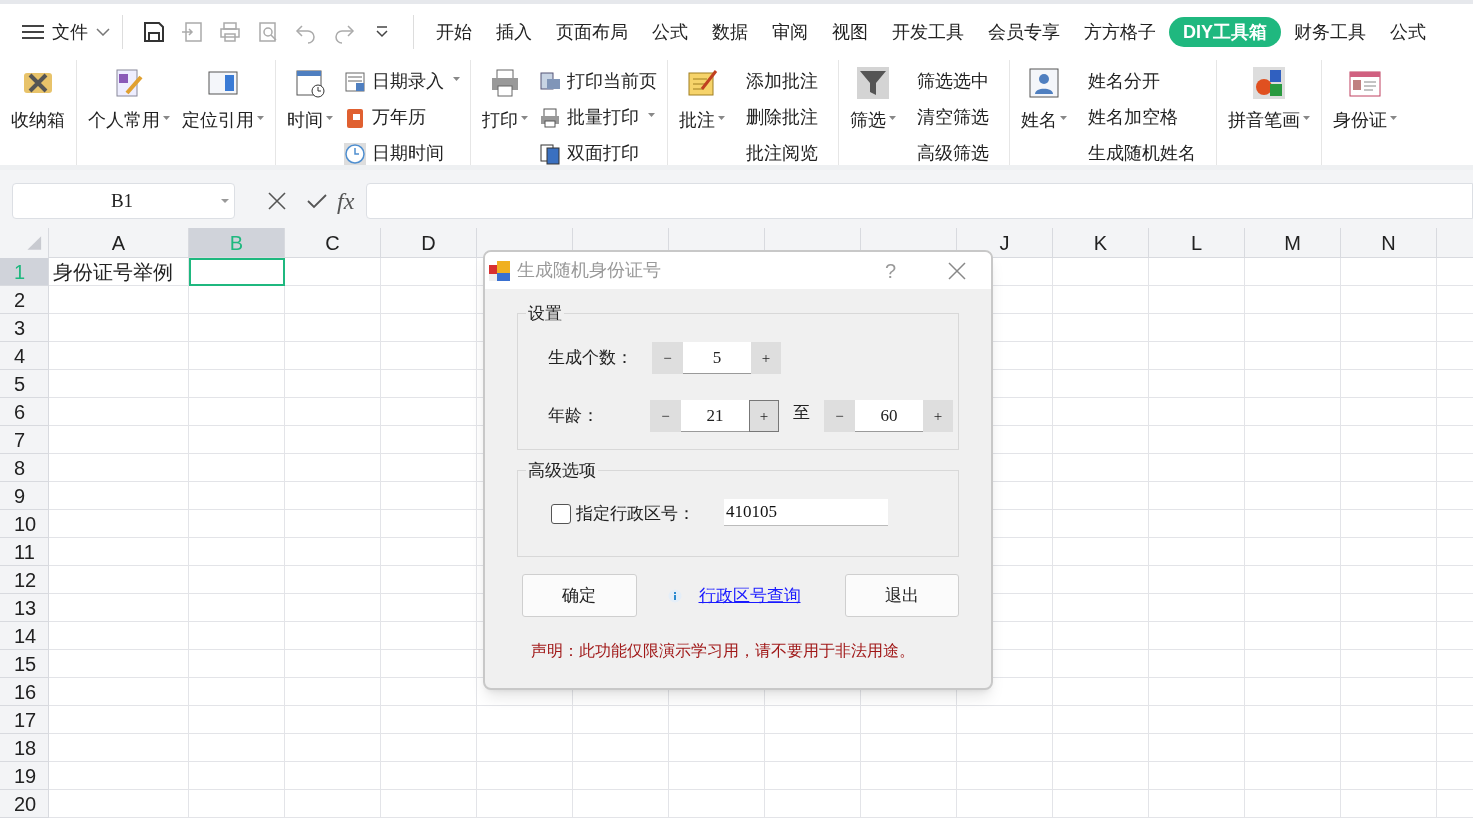  What do you see at coordinates (33, 32) in the screenshot?
I see `menu-icon` at bounding box center [33, 32].